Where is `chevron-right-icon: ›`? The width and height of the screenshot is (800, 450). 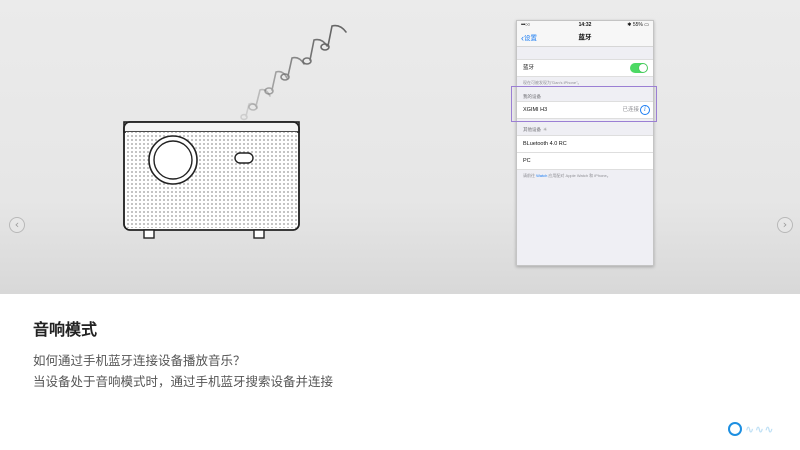
chevron-right-icon: › is located at coordinates (785, 224).